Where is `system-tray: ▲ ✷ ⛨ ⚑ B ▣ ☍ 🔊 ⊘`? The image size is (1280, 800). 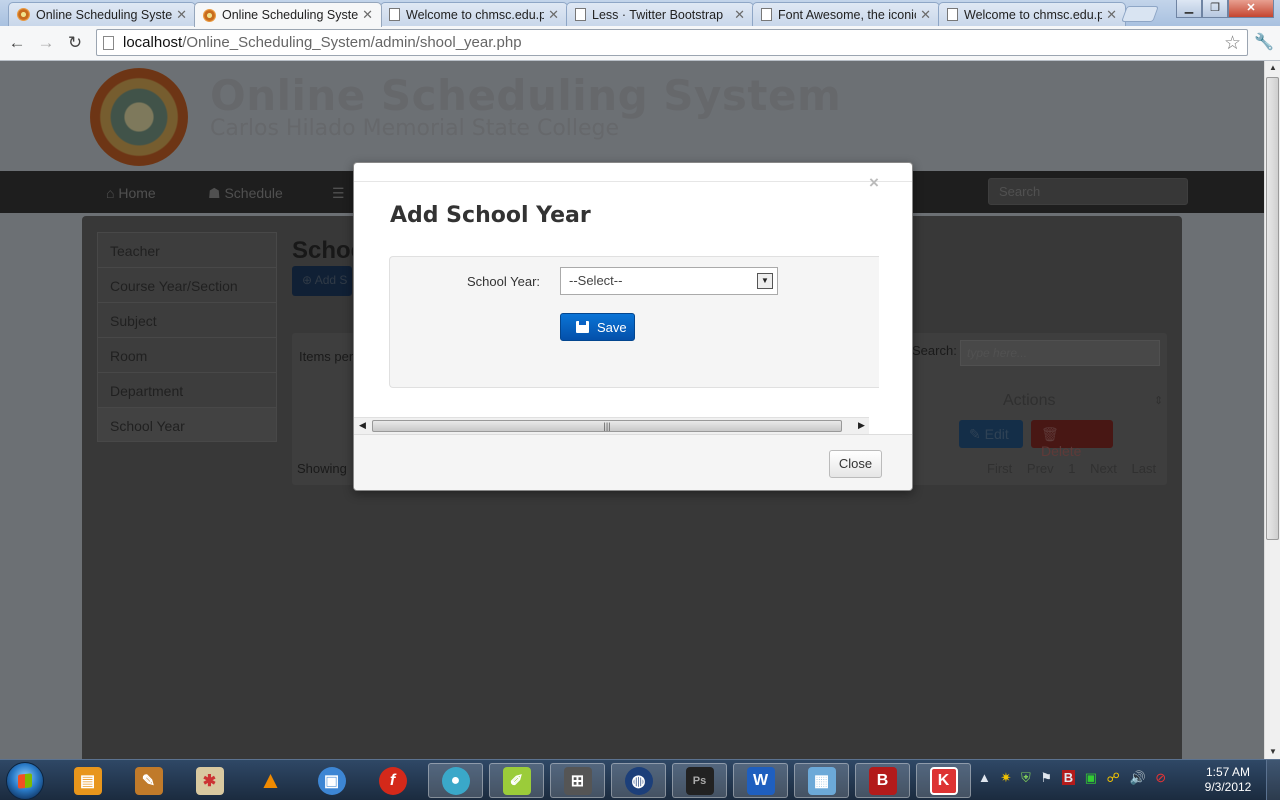 system-tray: ▲ ✷ ⛨ ⚑ B ▣ ☍ 🔊 ⊘ is located at coordinates (1075, 778).